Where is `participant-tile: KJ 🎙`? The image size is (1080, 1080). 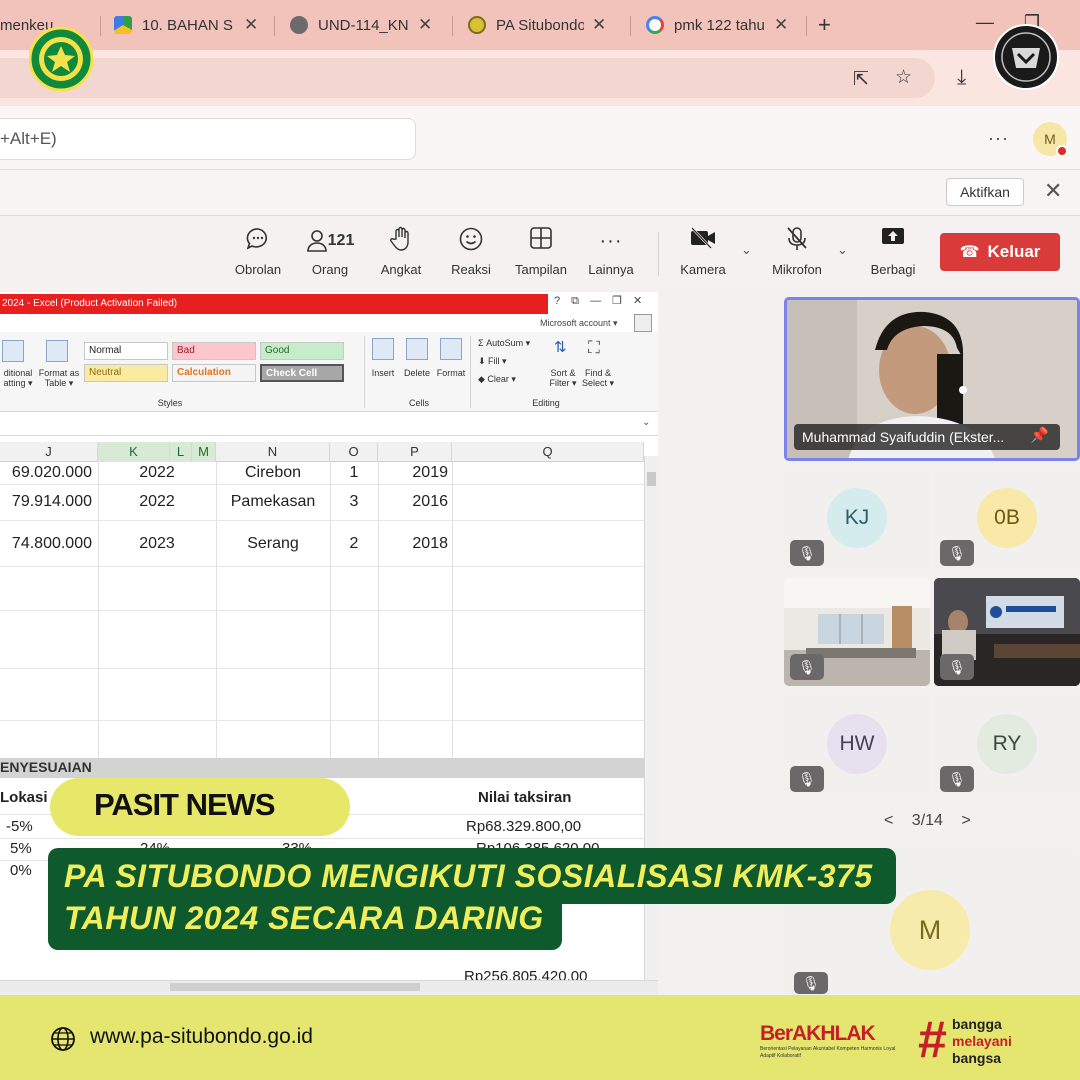
participant-tile: KJ 🎙 is located at coordinates (857, 519).